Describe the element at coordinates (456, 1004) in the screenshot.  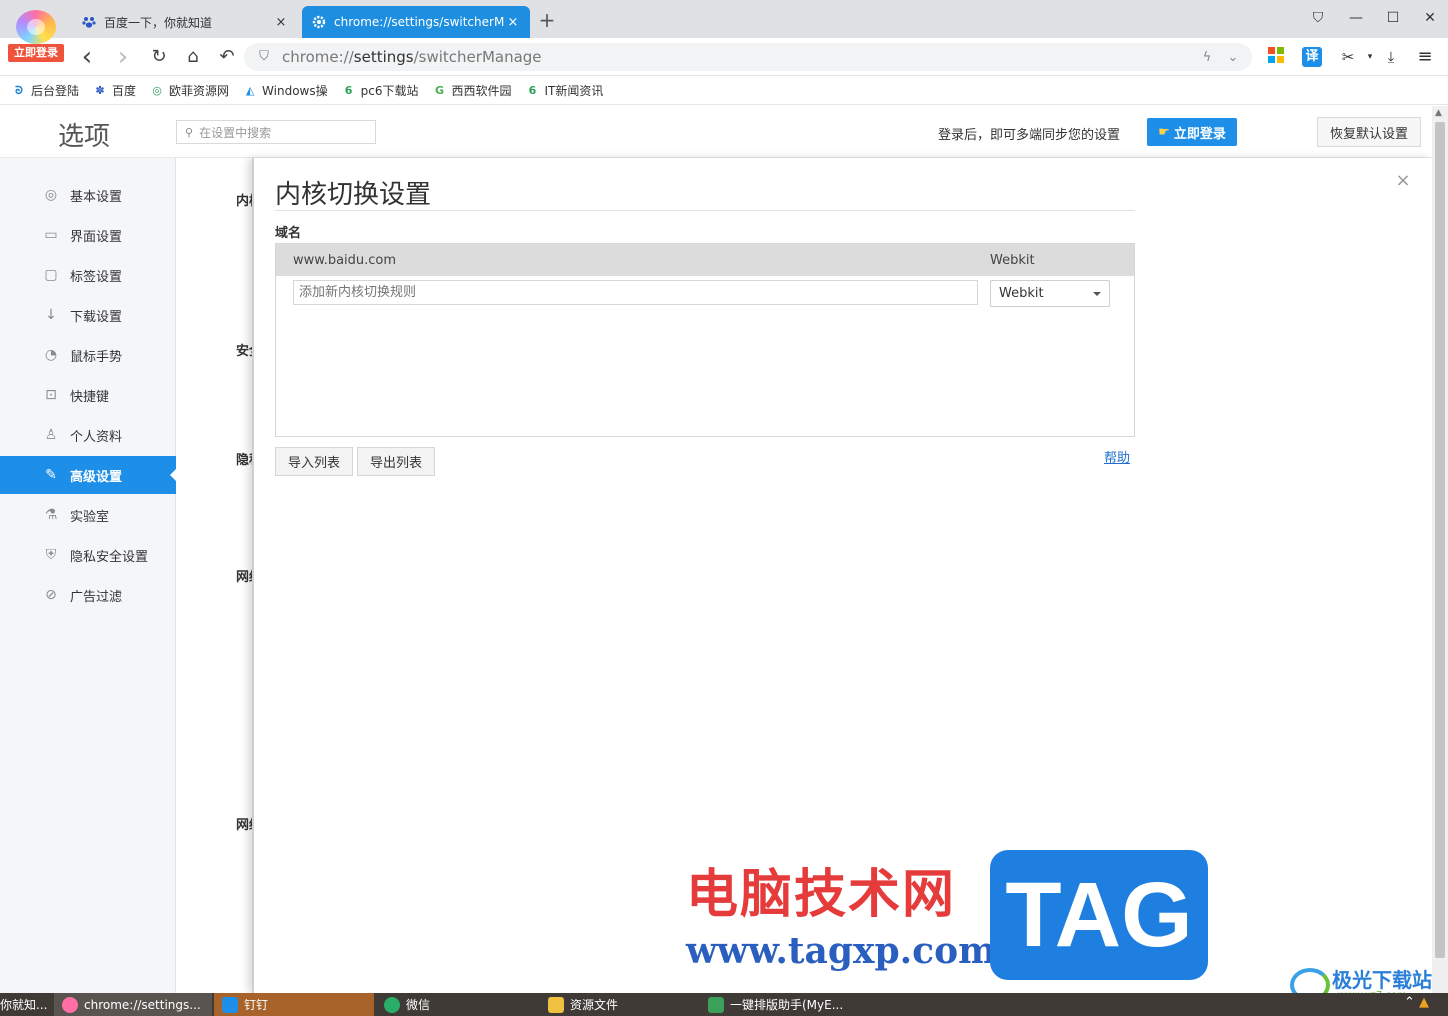
I see `taskbar-item: 微信` at that location.